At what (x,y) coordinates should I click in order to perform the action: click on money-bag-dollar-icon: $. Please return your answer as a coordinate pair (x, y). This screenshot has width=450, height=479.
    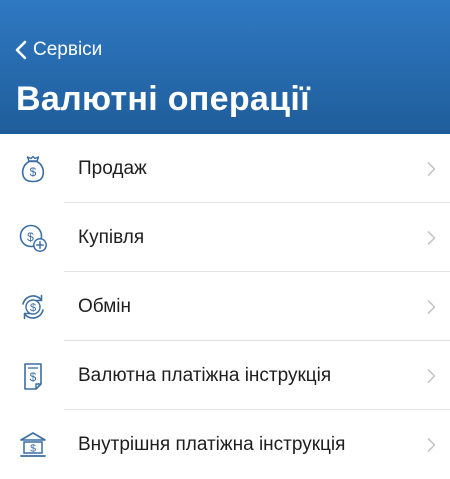
    Looking at the image, I should click on (33, 169).